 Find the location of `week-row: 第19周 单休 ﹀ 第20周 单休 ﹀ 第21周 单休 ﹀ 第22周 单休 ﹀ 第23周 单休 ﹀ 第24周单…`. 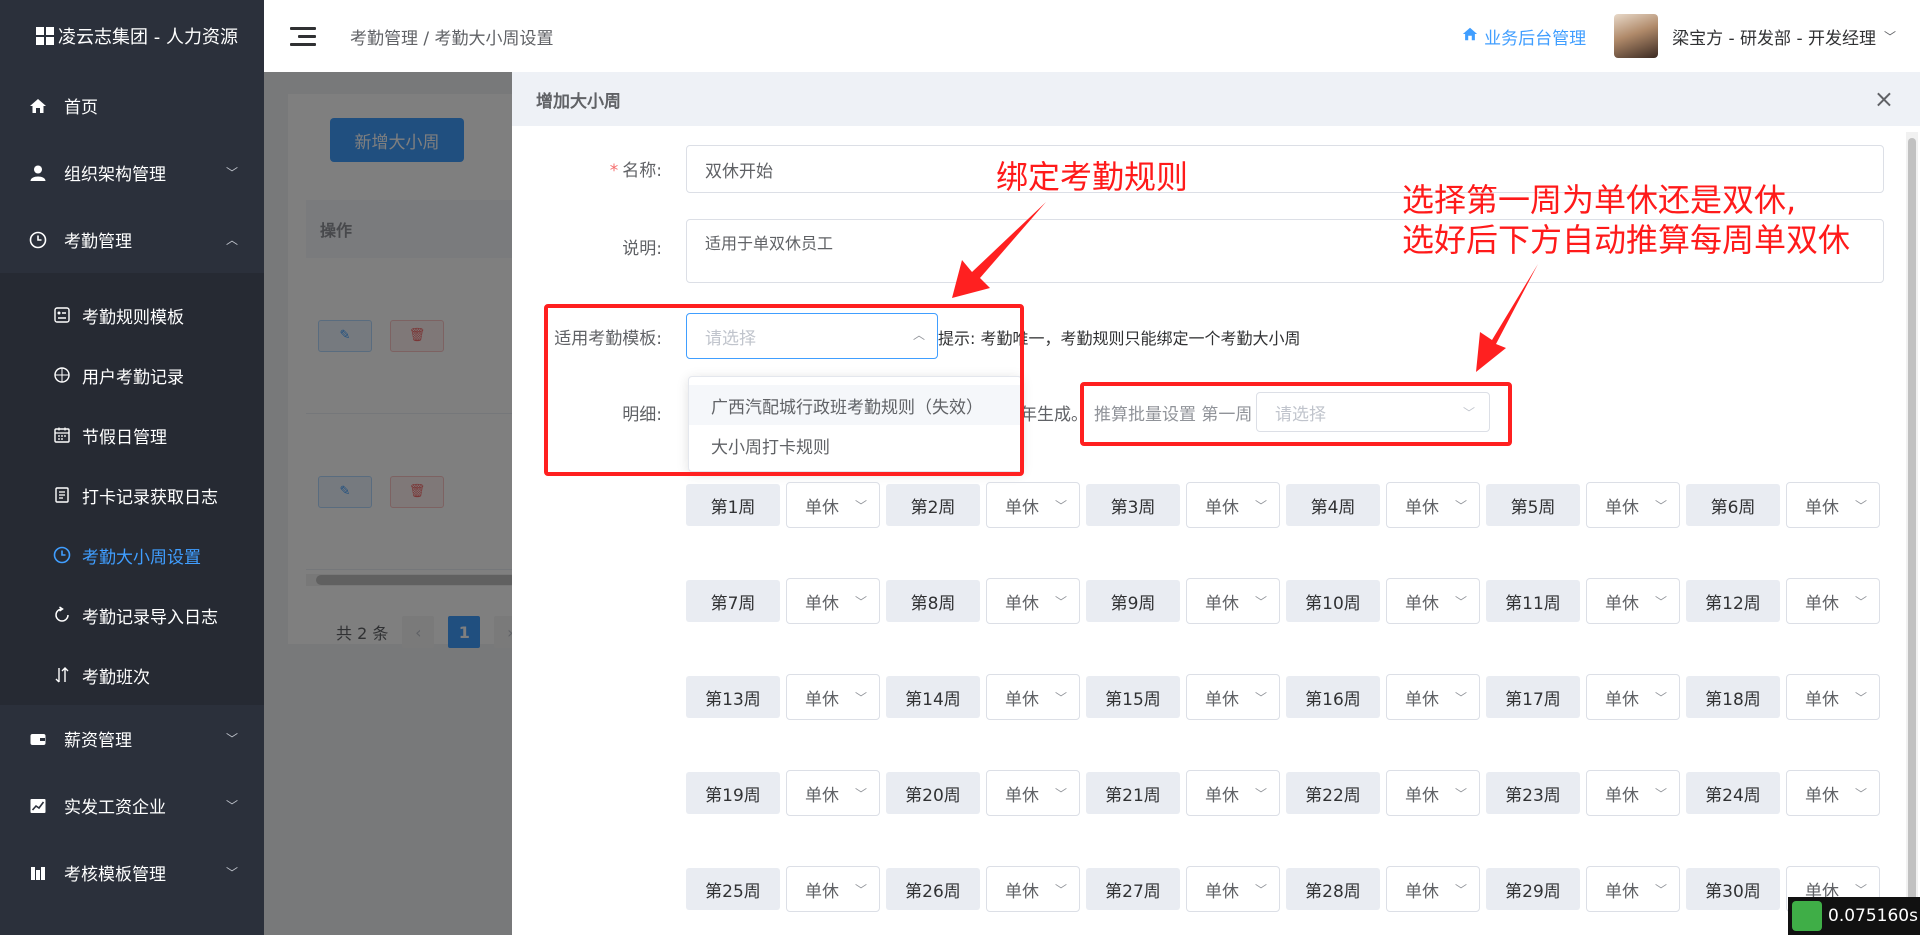

week-row: 第19周 单休 ﹀ 第20周 单休 ﹀ 第21周 单休 ﹀ 第22周 单休 ﹀ 第23周 单休 ﹀ 第24周单… is located at coordinates (1286, 794).